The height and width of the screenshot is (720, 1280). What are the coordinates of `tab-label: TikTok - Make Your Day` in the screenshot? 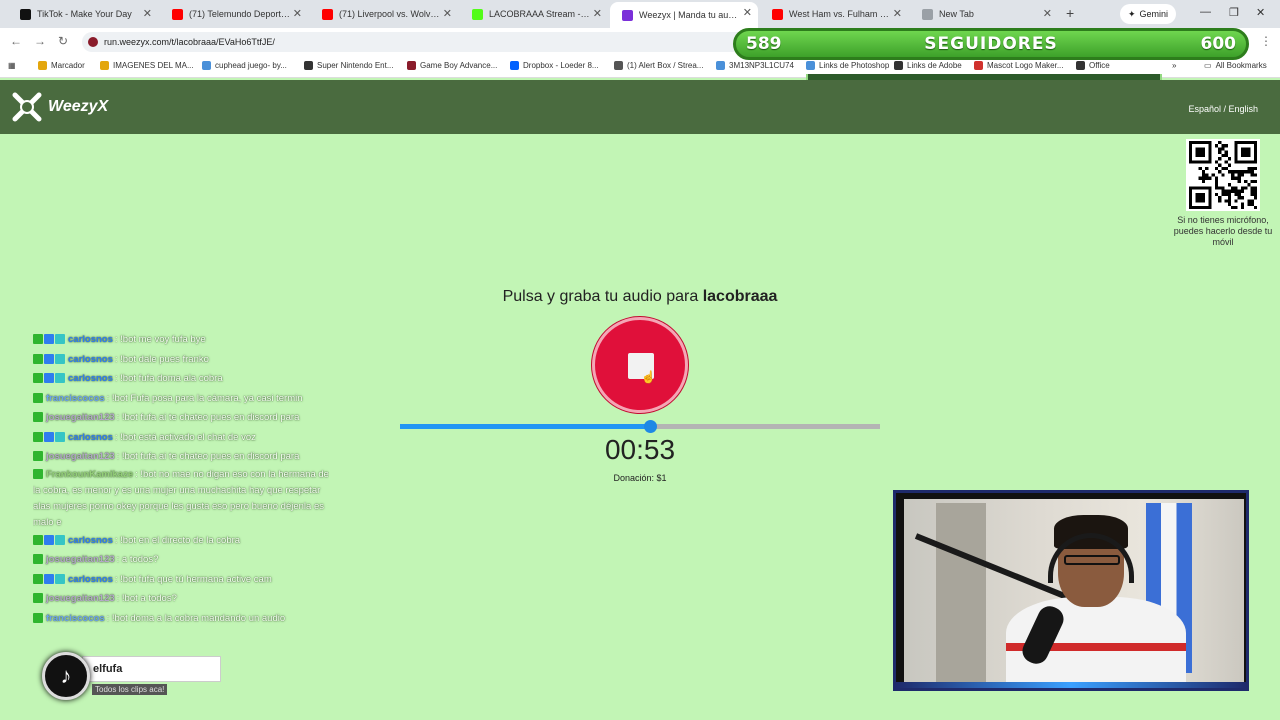 It's located at (84, 14).